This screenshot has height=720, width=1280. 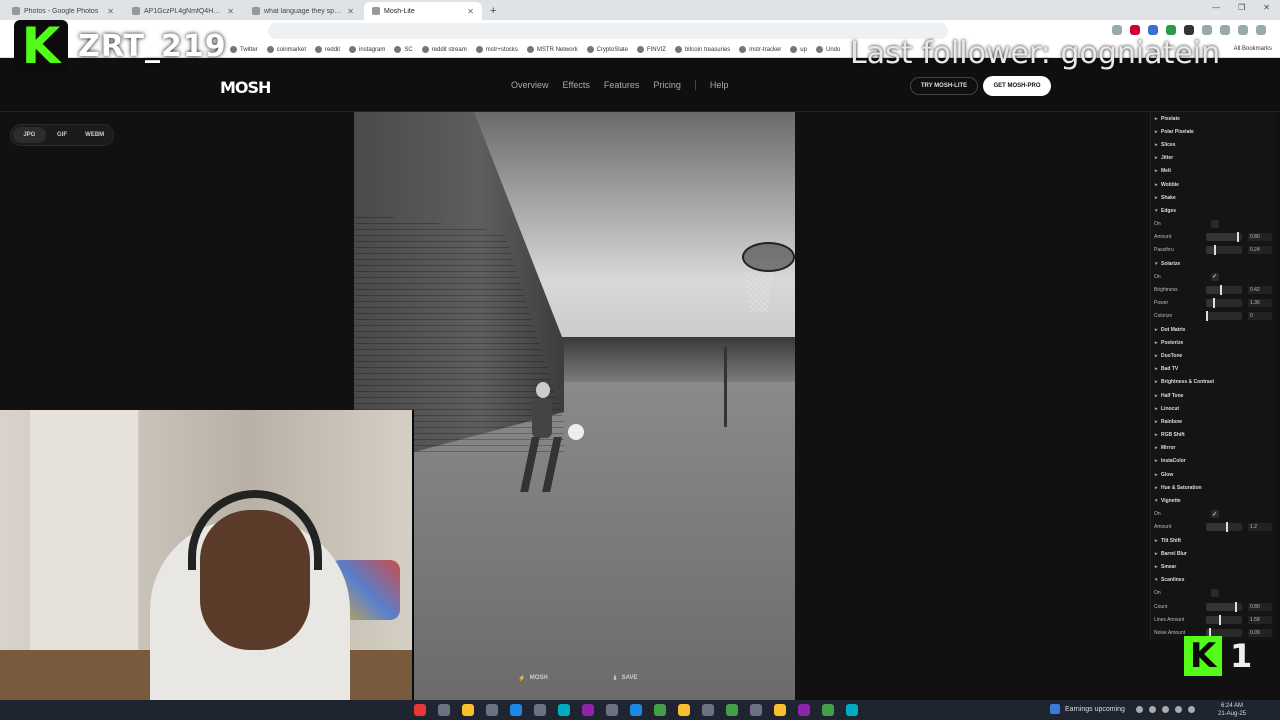 I want to click on effect-section: ▸ Posterize, so click(x=1213, y=342).